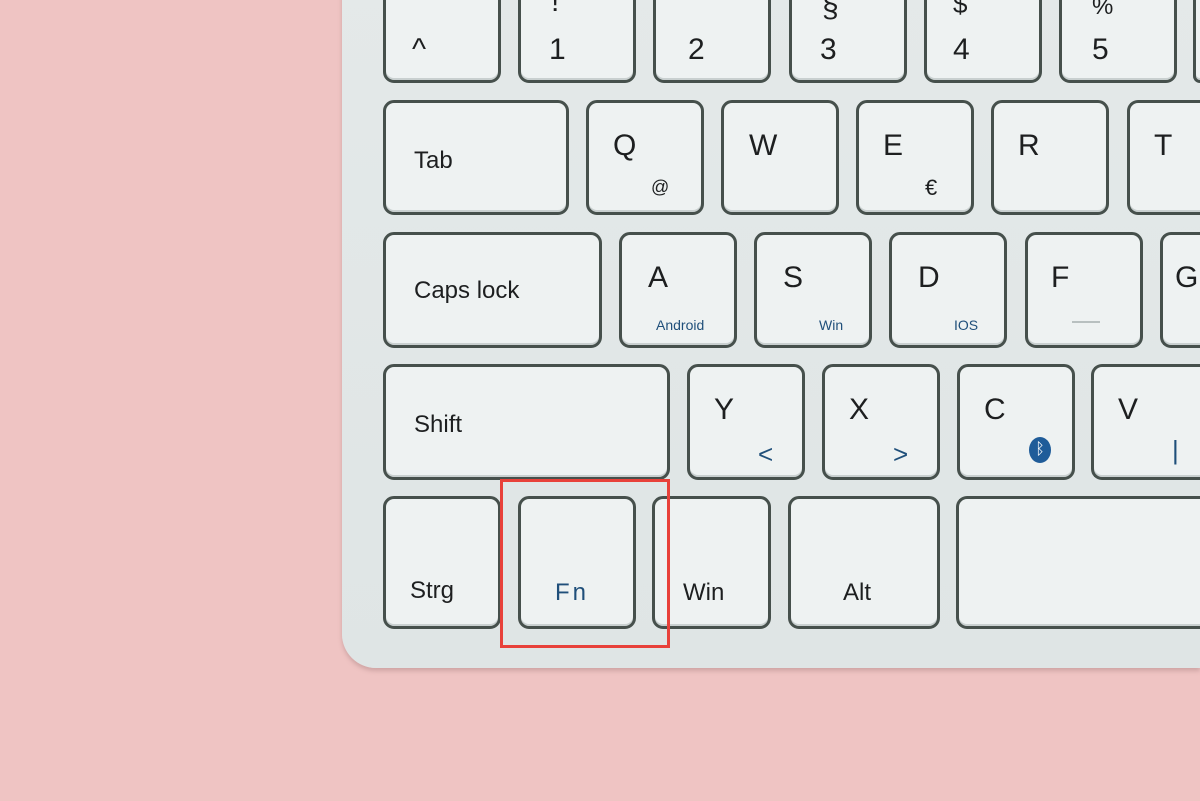 This screenshot has height=801, width=1200. Describe the element at coordinates (1084, 290) in the screenshot. I see `key-f: F` at that location.